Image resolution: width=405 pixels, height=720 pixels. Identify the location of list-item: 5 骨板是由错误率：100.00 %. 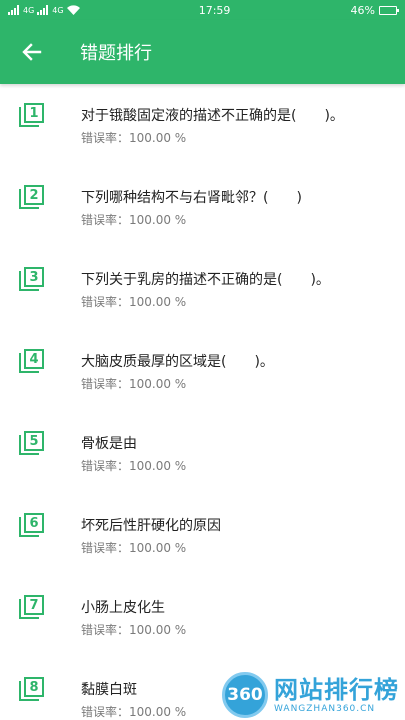
(202, 453).